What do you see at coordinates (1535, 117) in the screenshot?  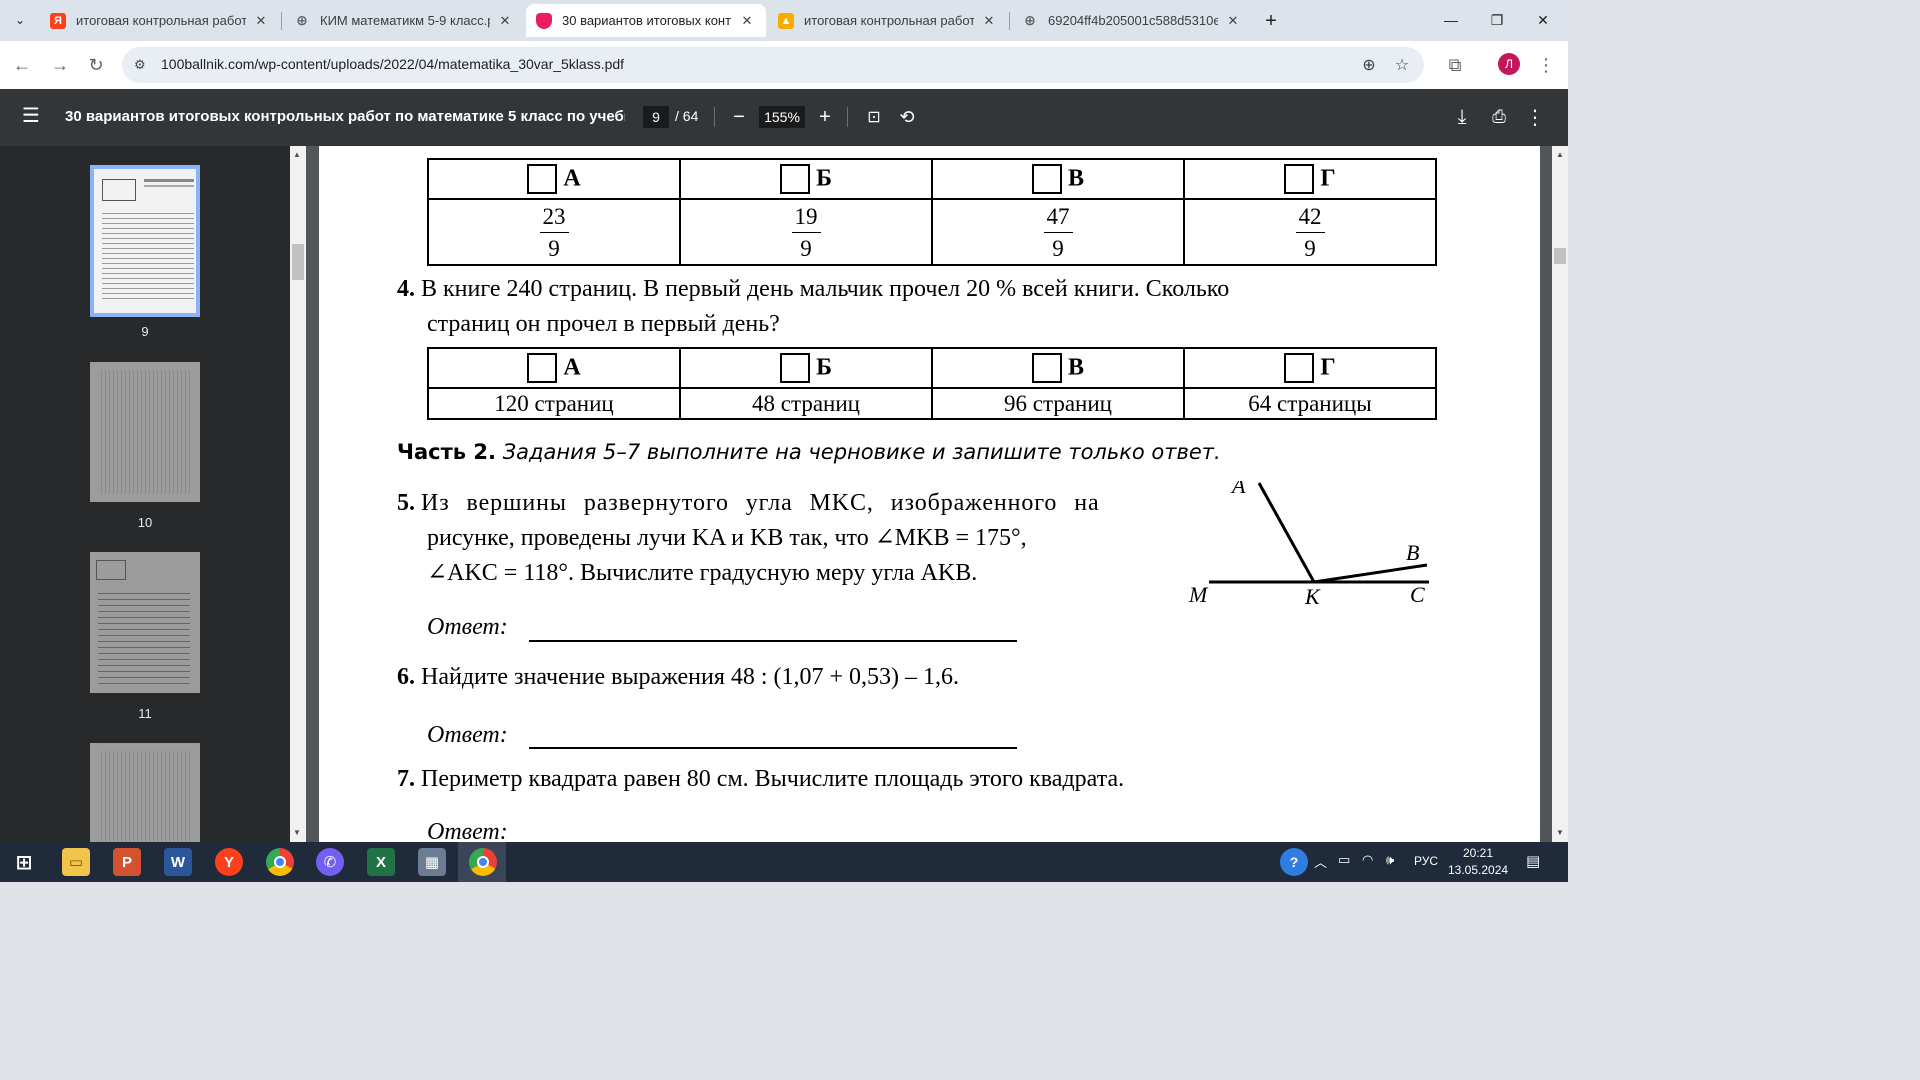 I see `more-actions-icon: ⋮` at bounding box center [1535, 117].